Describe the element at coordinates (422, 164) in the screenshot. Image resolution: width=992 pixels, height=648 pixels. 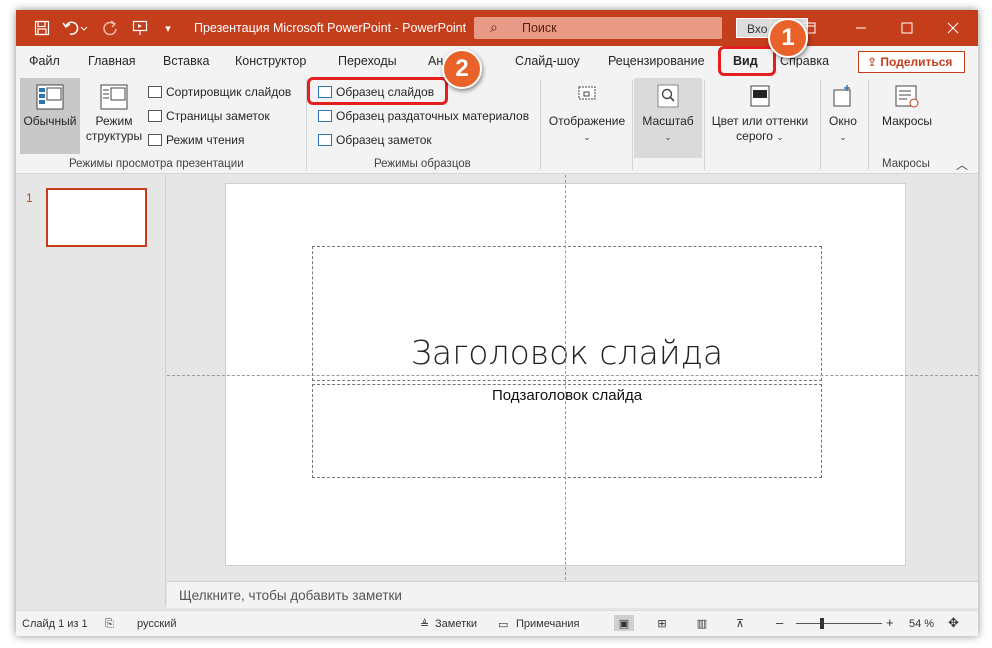
I see `group-label-master-views: Режимы образцов` at that location.